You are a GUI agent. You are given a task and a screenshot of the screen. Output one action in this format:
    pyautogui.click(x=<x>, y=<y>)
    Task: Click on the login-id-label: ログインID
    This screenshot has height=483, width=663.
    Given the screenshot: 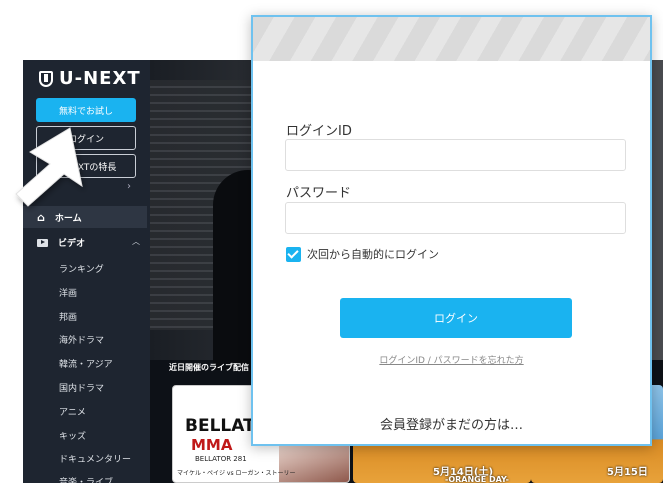 What is the action you would take?
    pyautogui.click(x=319, y=131)
    